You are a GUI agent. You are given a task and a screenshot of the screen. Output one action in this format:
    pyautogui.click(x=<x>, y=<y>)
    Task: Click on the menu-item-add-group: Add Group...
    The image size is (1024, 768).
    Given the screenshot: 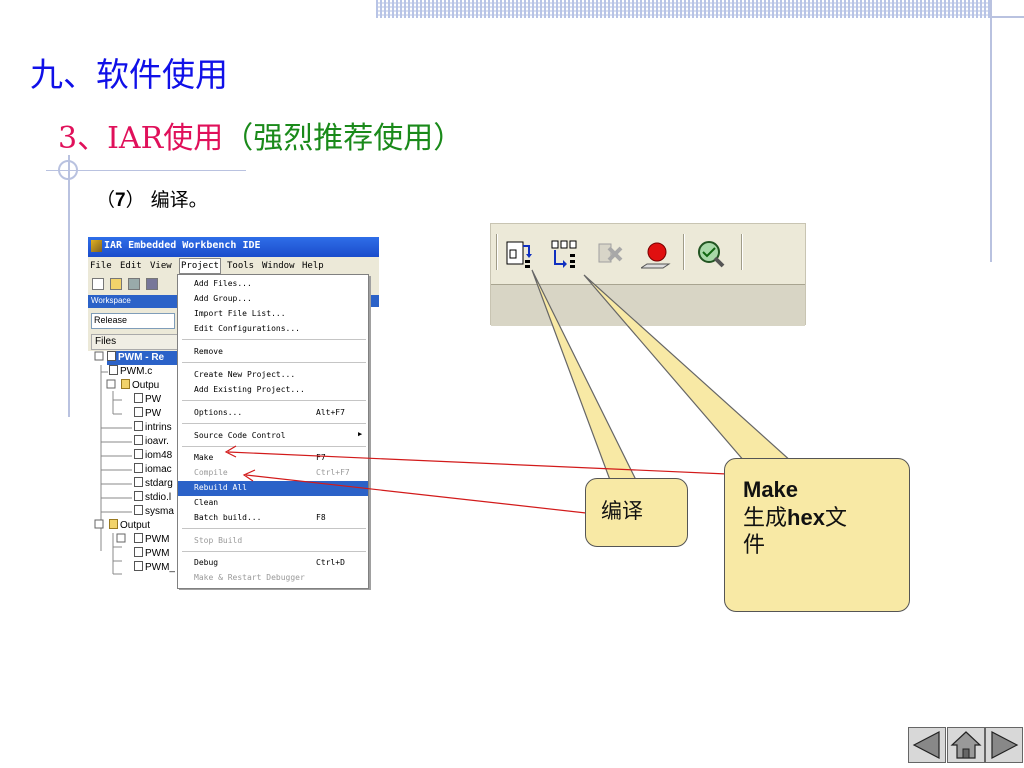 What is the action you would take?
    pyautogui.click(x=273, y=299)
    